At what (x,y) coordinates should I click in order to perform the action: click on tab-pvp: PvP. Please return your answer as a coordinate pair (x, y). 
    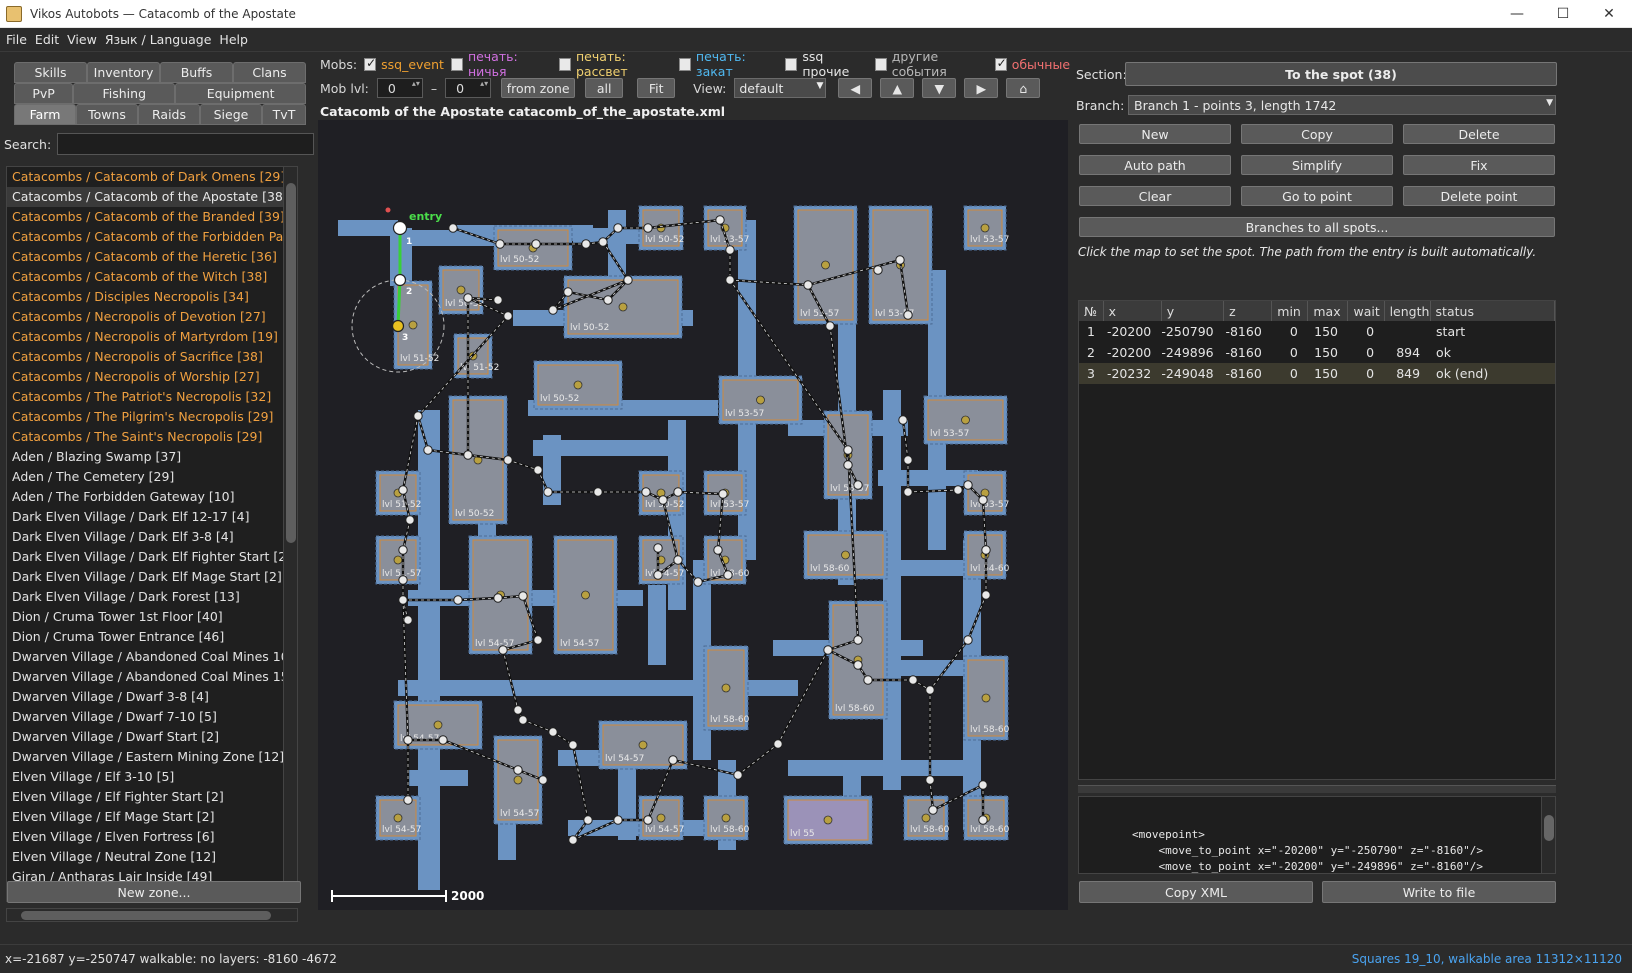
    Looking at the image, I should click on (44, 93).